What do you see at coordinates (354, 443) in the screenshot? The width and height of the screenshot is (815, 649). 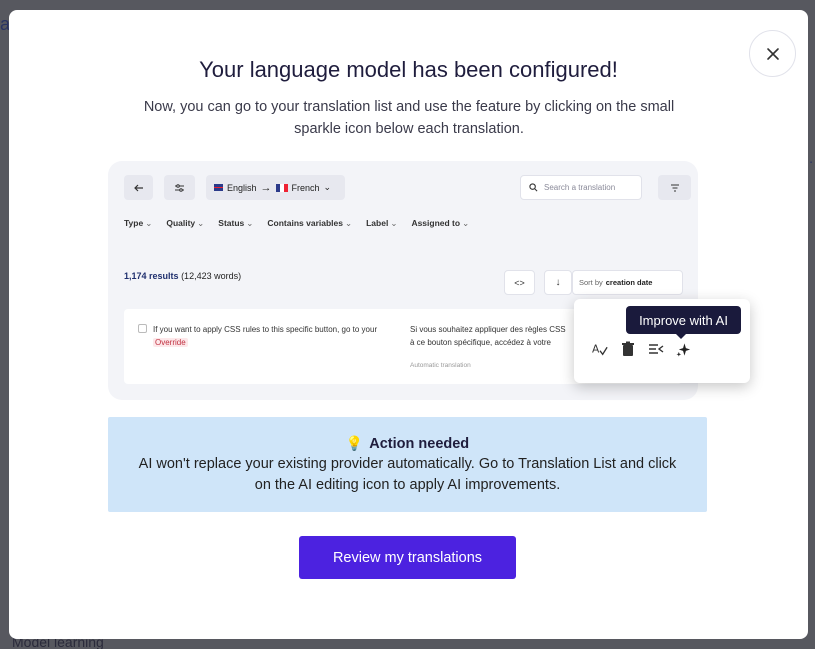 I see `lightbulb-icon: 💡` at bounding box center [354, 443].